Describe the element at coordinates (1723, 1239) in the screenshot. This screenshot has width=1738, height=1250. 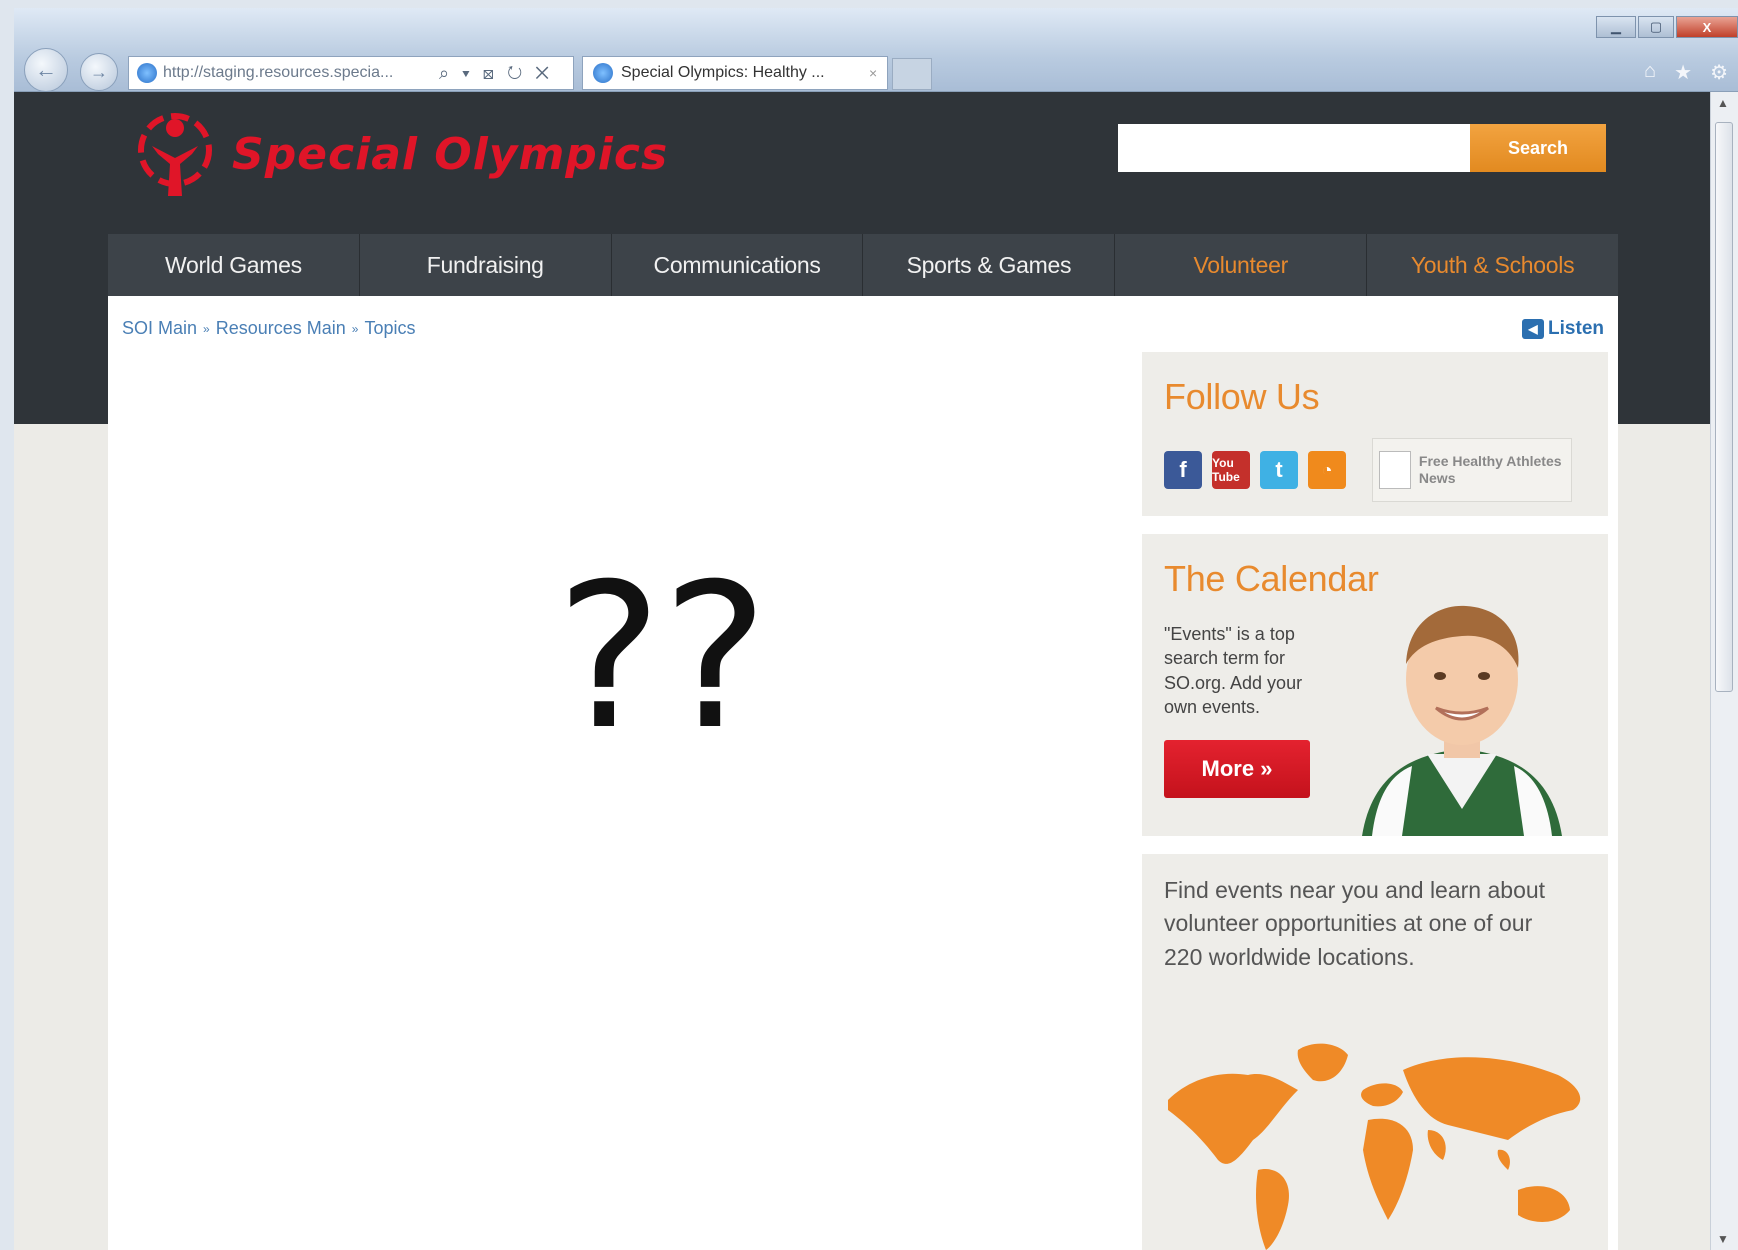
I see `scroll-down-arrow-icon: ▼` at that location.